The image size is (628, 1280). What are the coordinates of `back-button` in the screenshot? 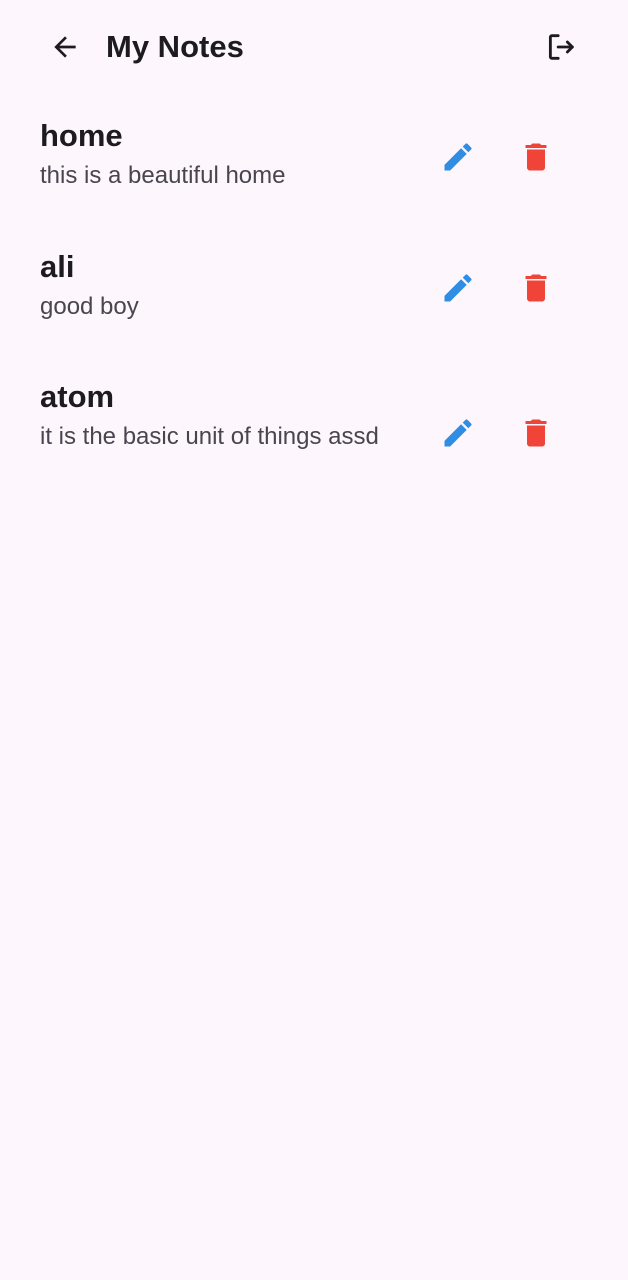 It's located at (65, 47).